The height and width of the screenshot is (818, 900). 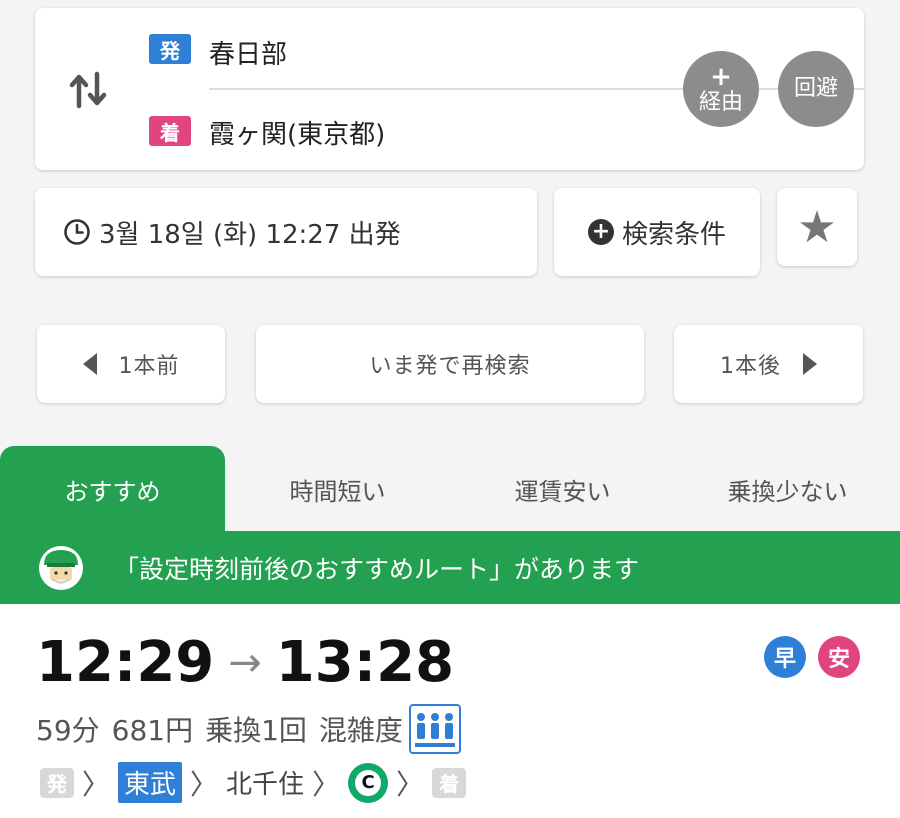 I want to click on research-now-button: いま発で再検索, so click(x=450, y=364).